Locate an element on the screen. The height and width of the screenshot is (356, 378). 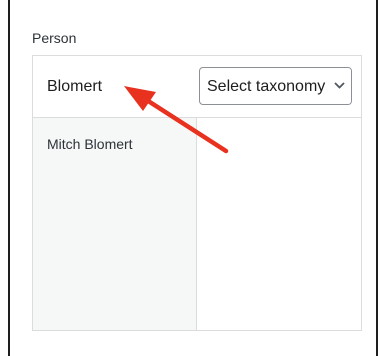
field-label-person: Person is located at coordinates (54, 38).